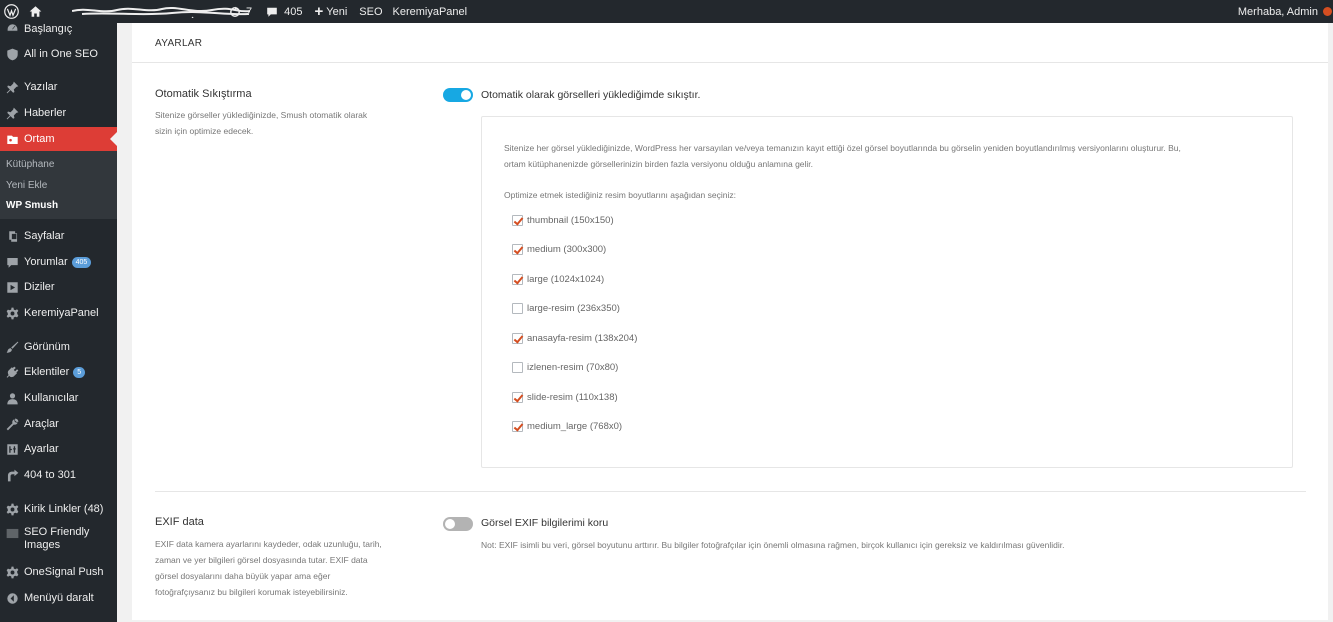 This screenshot has height=622, width=1333. Describe the element at coordinates (12, 598) in the screenshot. I see `collapse-icon` at that location.